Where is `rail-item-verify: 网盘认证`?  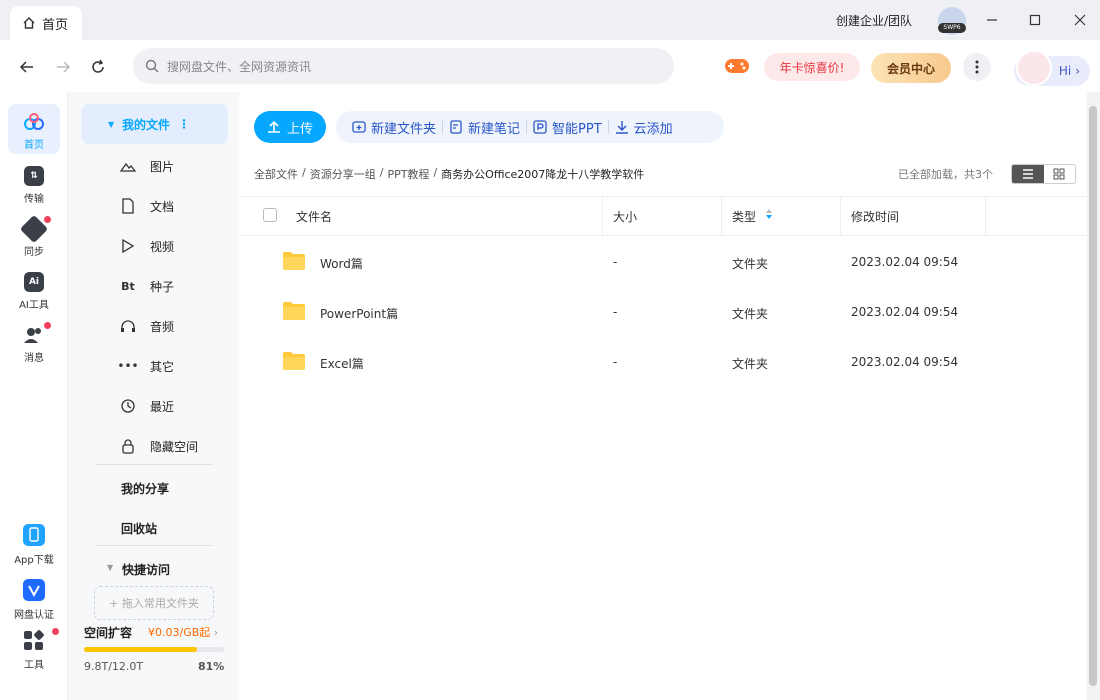
rail-item-verify: 网盘认证 is located at coordinates (34, 599).